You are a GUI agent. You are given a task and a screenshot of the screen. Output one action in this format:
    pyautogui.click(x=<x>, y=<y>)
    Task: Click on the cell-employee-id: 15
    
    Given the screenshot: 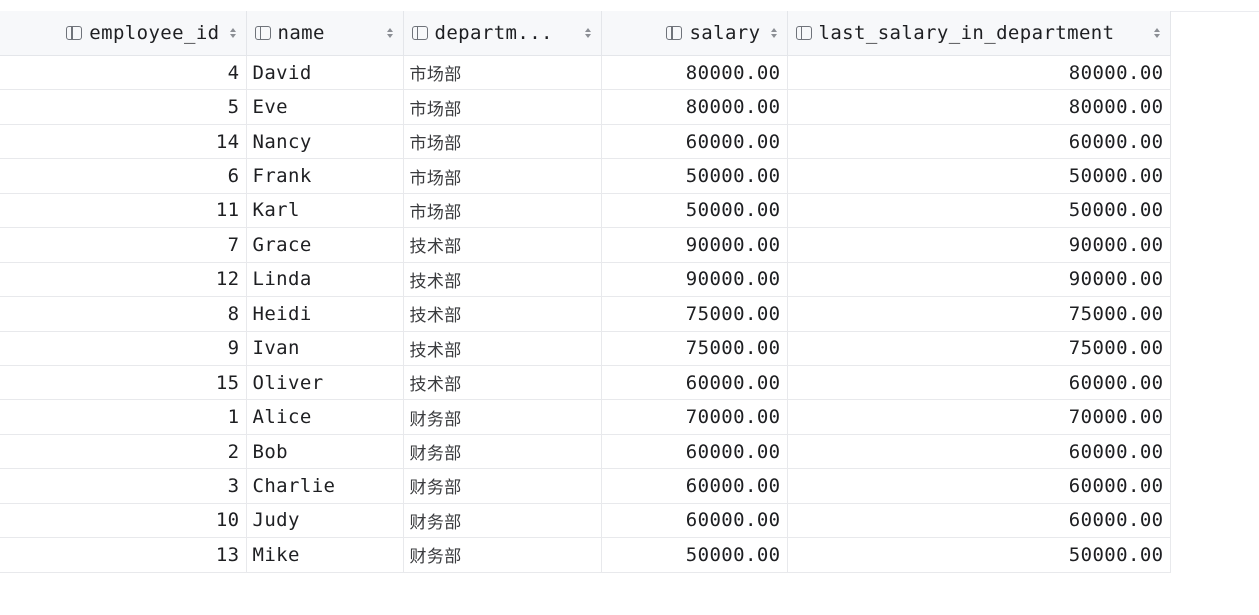 What is the action you would take?
    pyautogui.click(x=123, y=383)
    